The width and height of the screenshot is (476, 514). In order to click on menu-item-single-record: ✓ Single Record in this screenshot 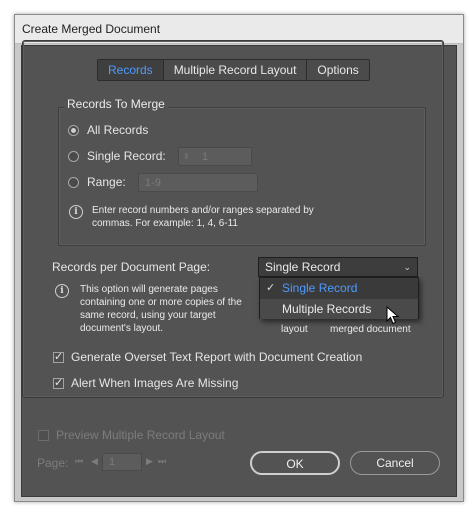, I will do `click(339, 288)`.